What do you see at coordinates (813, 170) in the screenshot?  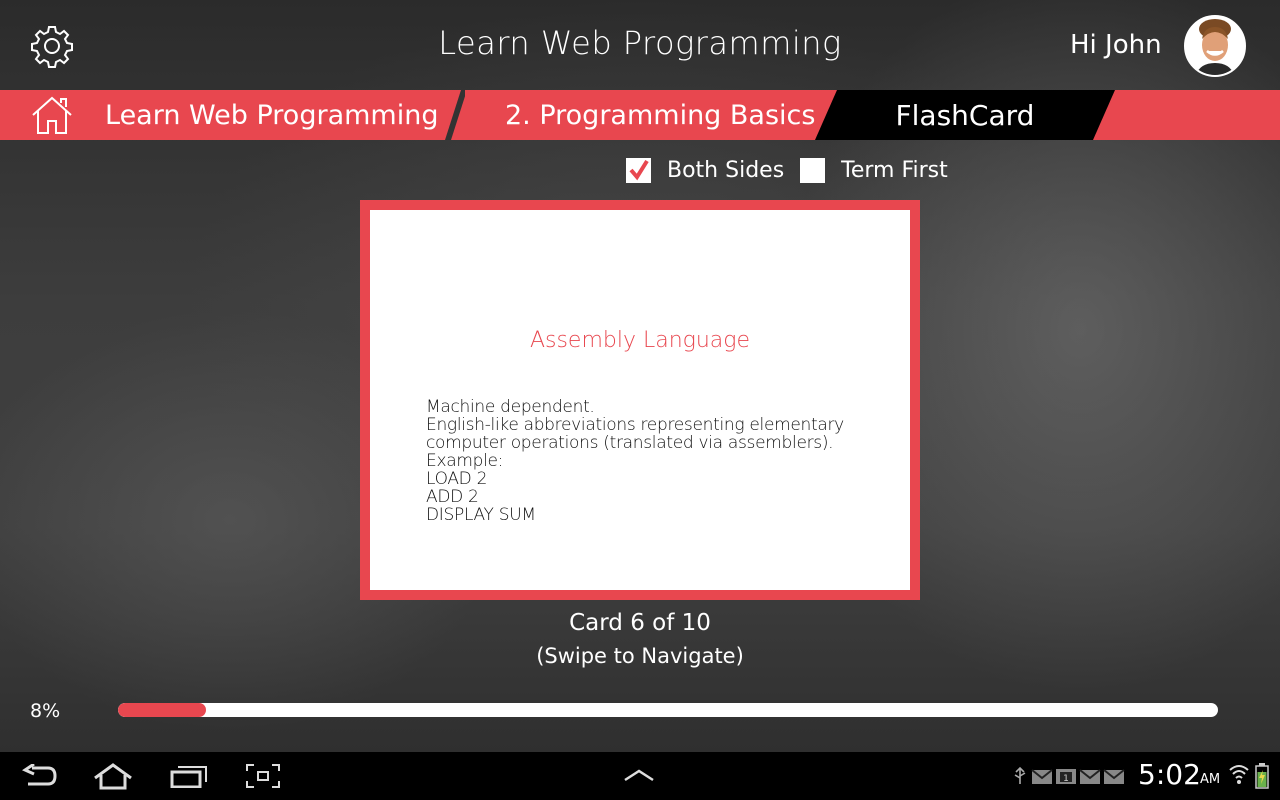 I see `term-first-checkbox` at bounding box center [813, 170].